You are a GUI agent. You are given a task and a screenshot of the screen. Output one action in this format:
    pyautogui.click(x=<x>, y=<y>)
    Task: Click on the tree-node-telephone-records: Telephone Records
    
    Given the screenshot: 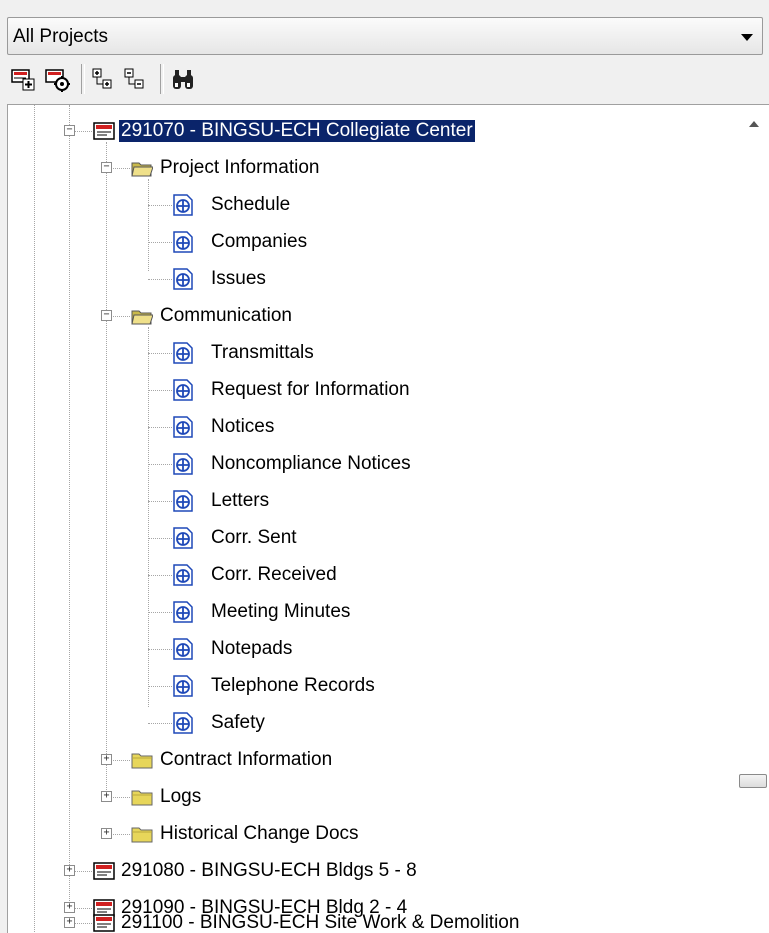 What is the action you would take?
    pyautogui.click(x=378, y=686)
    